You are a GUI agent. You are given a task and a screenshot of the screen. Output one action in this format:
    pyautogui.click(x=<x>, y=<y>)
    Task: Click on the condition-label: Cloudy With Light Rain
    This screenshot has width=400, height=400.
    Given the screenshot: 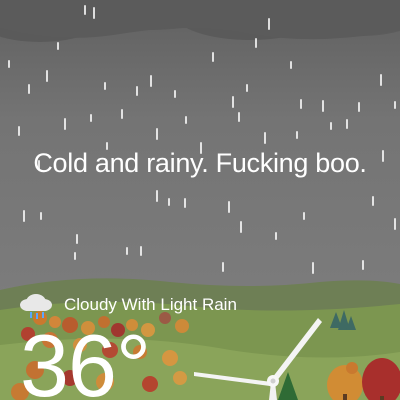 What is the action you would take?
    pyautogui.click(x=150, y=304)
    